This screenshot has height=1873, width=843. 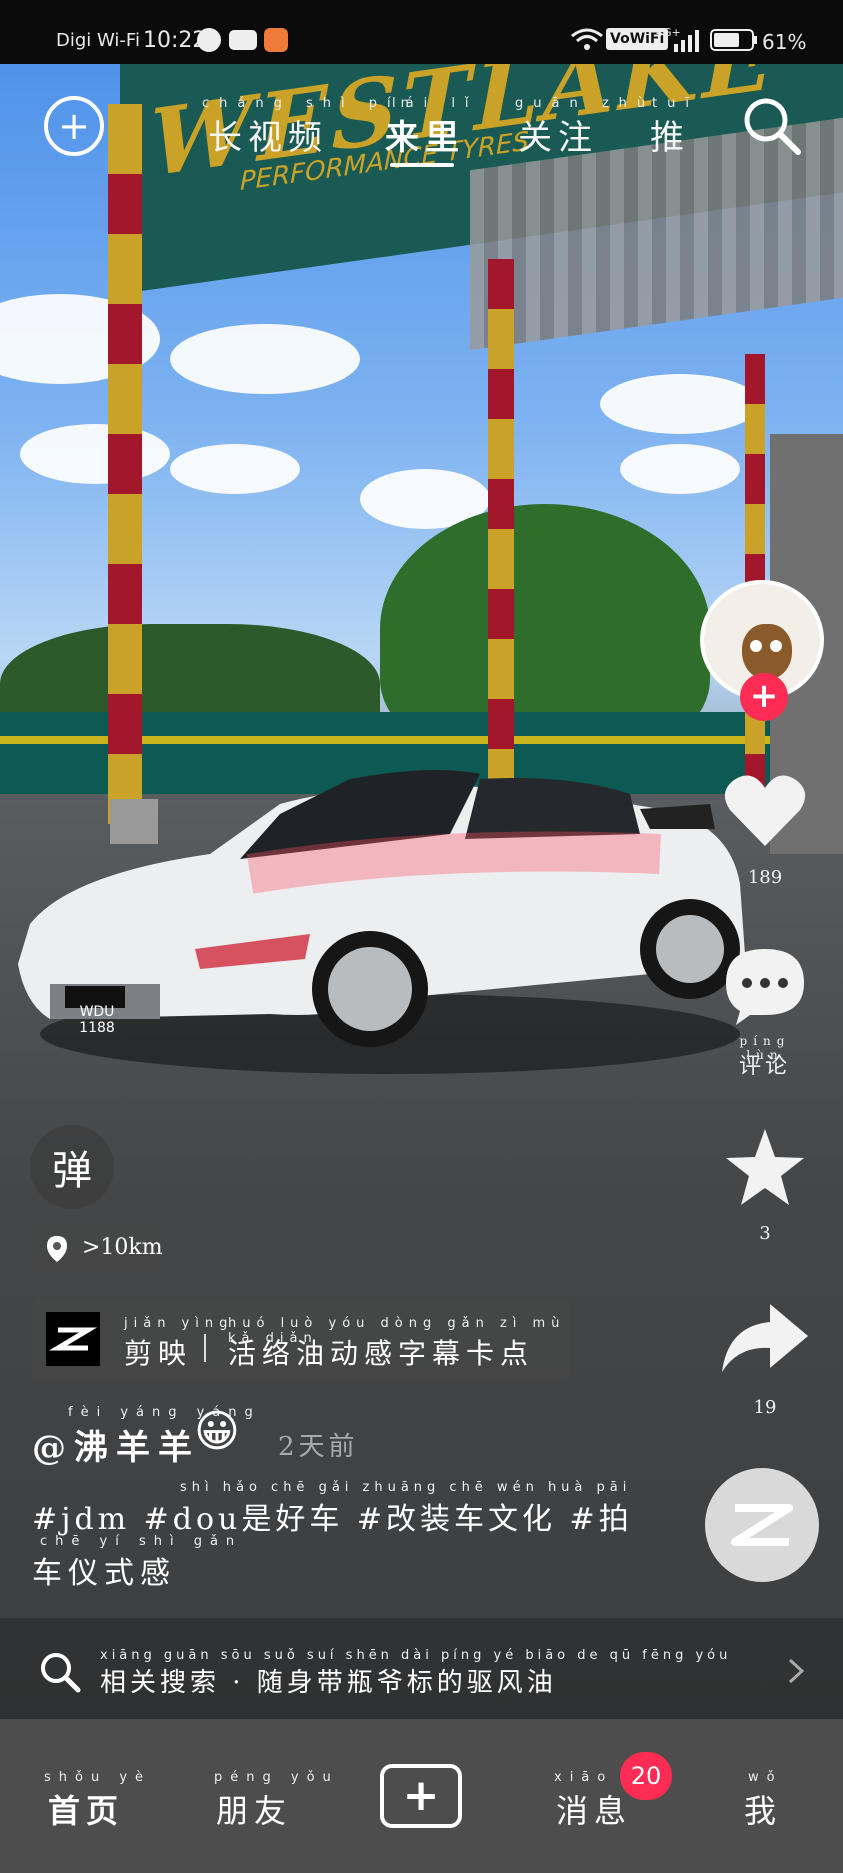 I want to click on signal-icon, so click(x=686, y=41).